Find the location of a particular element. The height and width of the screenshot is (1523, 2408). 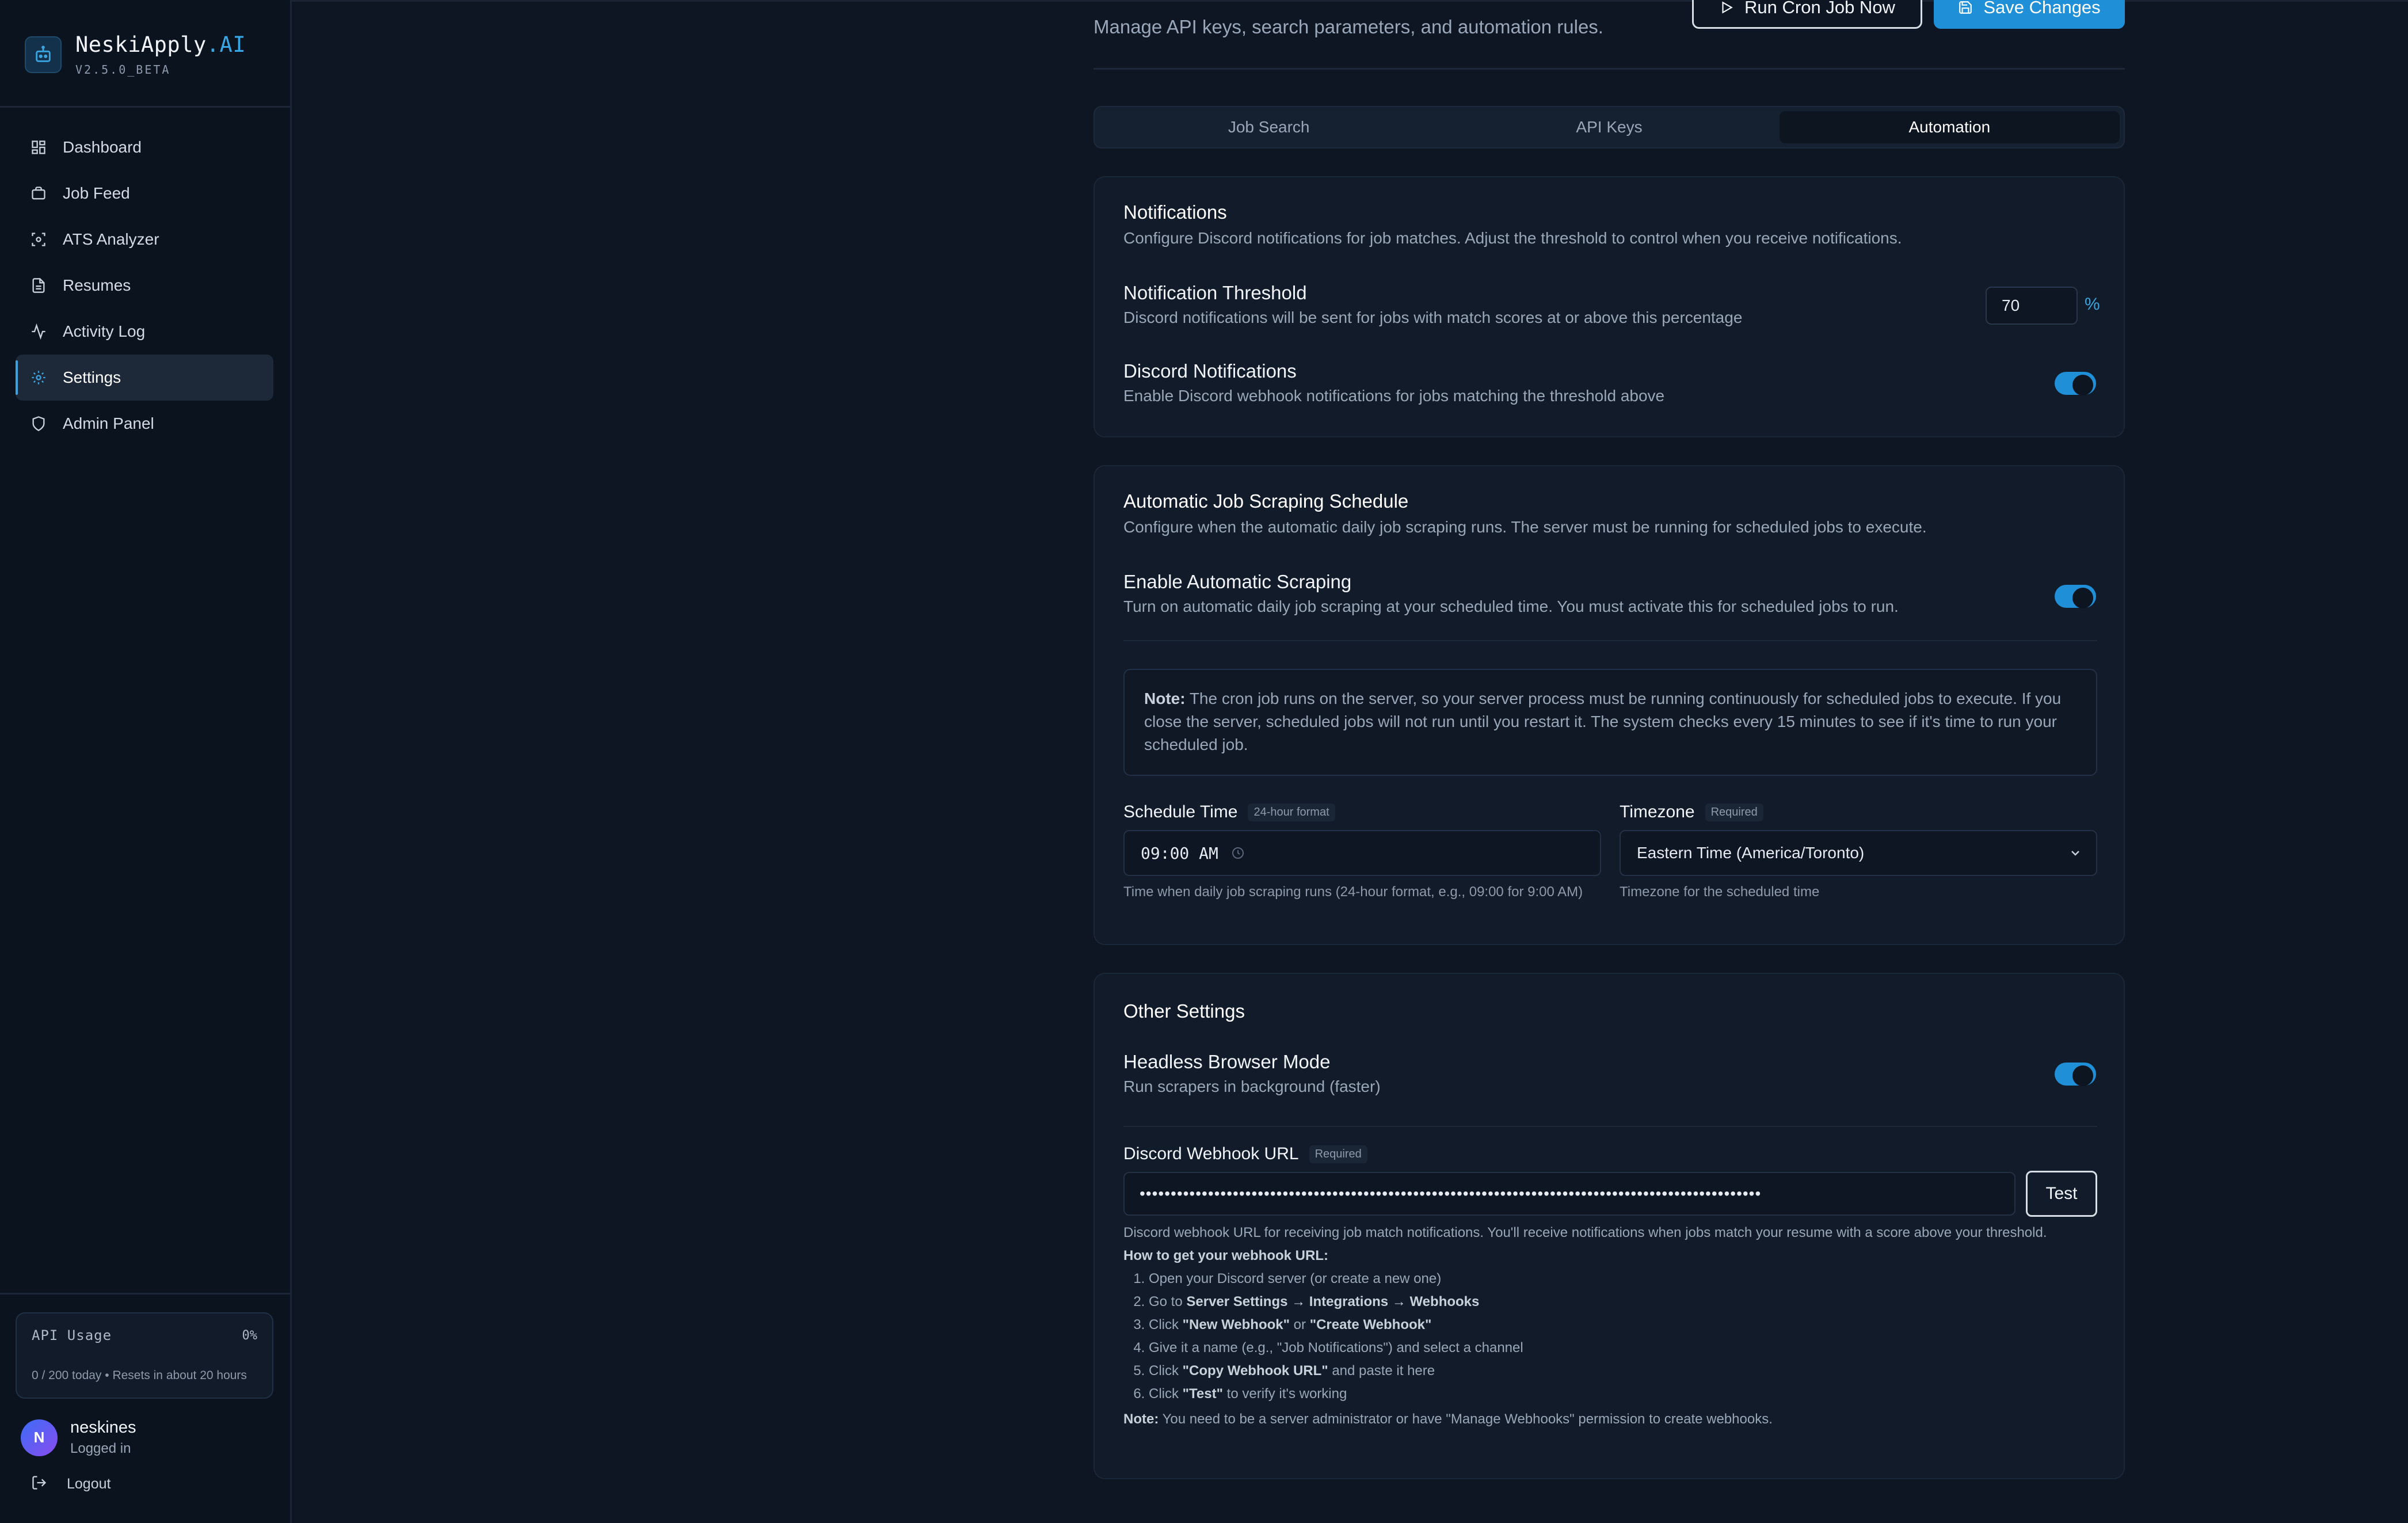

grid-icon is located at coordinates (38, 147).